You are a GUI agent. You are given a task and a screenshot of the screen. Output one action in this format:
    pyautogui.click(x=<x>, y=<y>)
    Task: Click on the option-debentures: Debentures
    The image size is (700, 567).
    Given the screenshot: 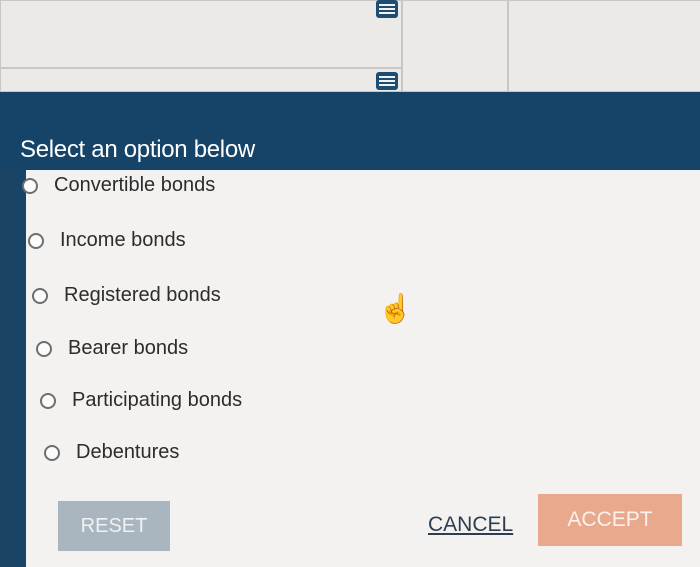 What is the action you would take?
    pyautogui.click(x=111, y=452)
    